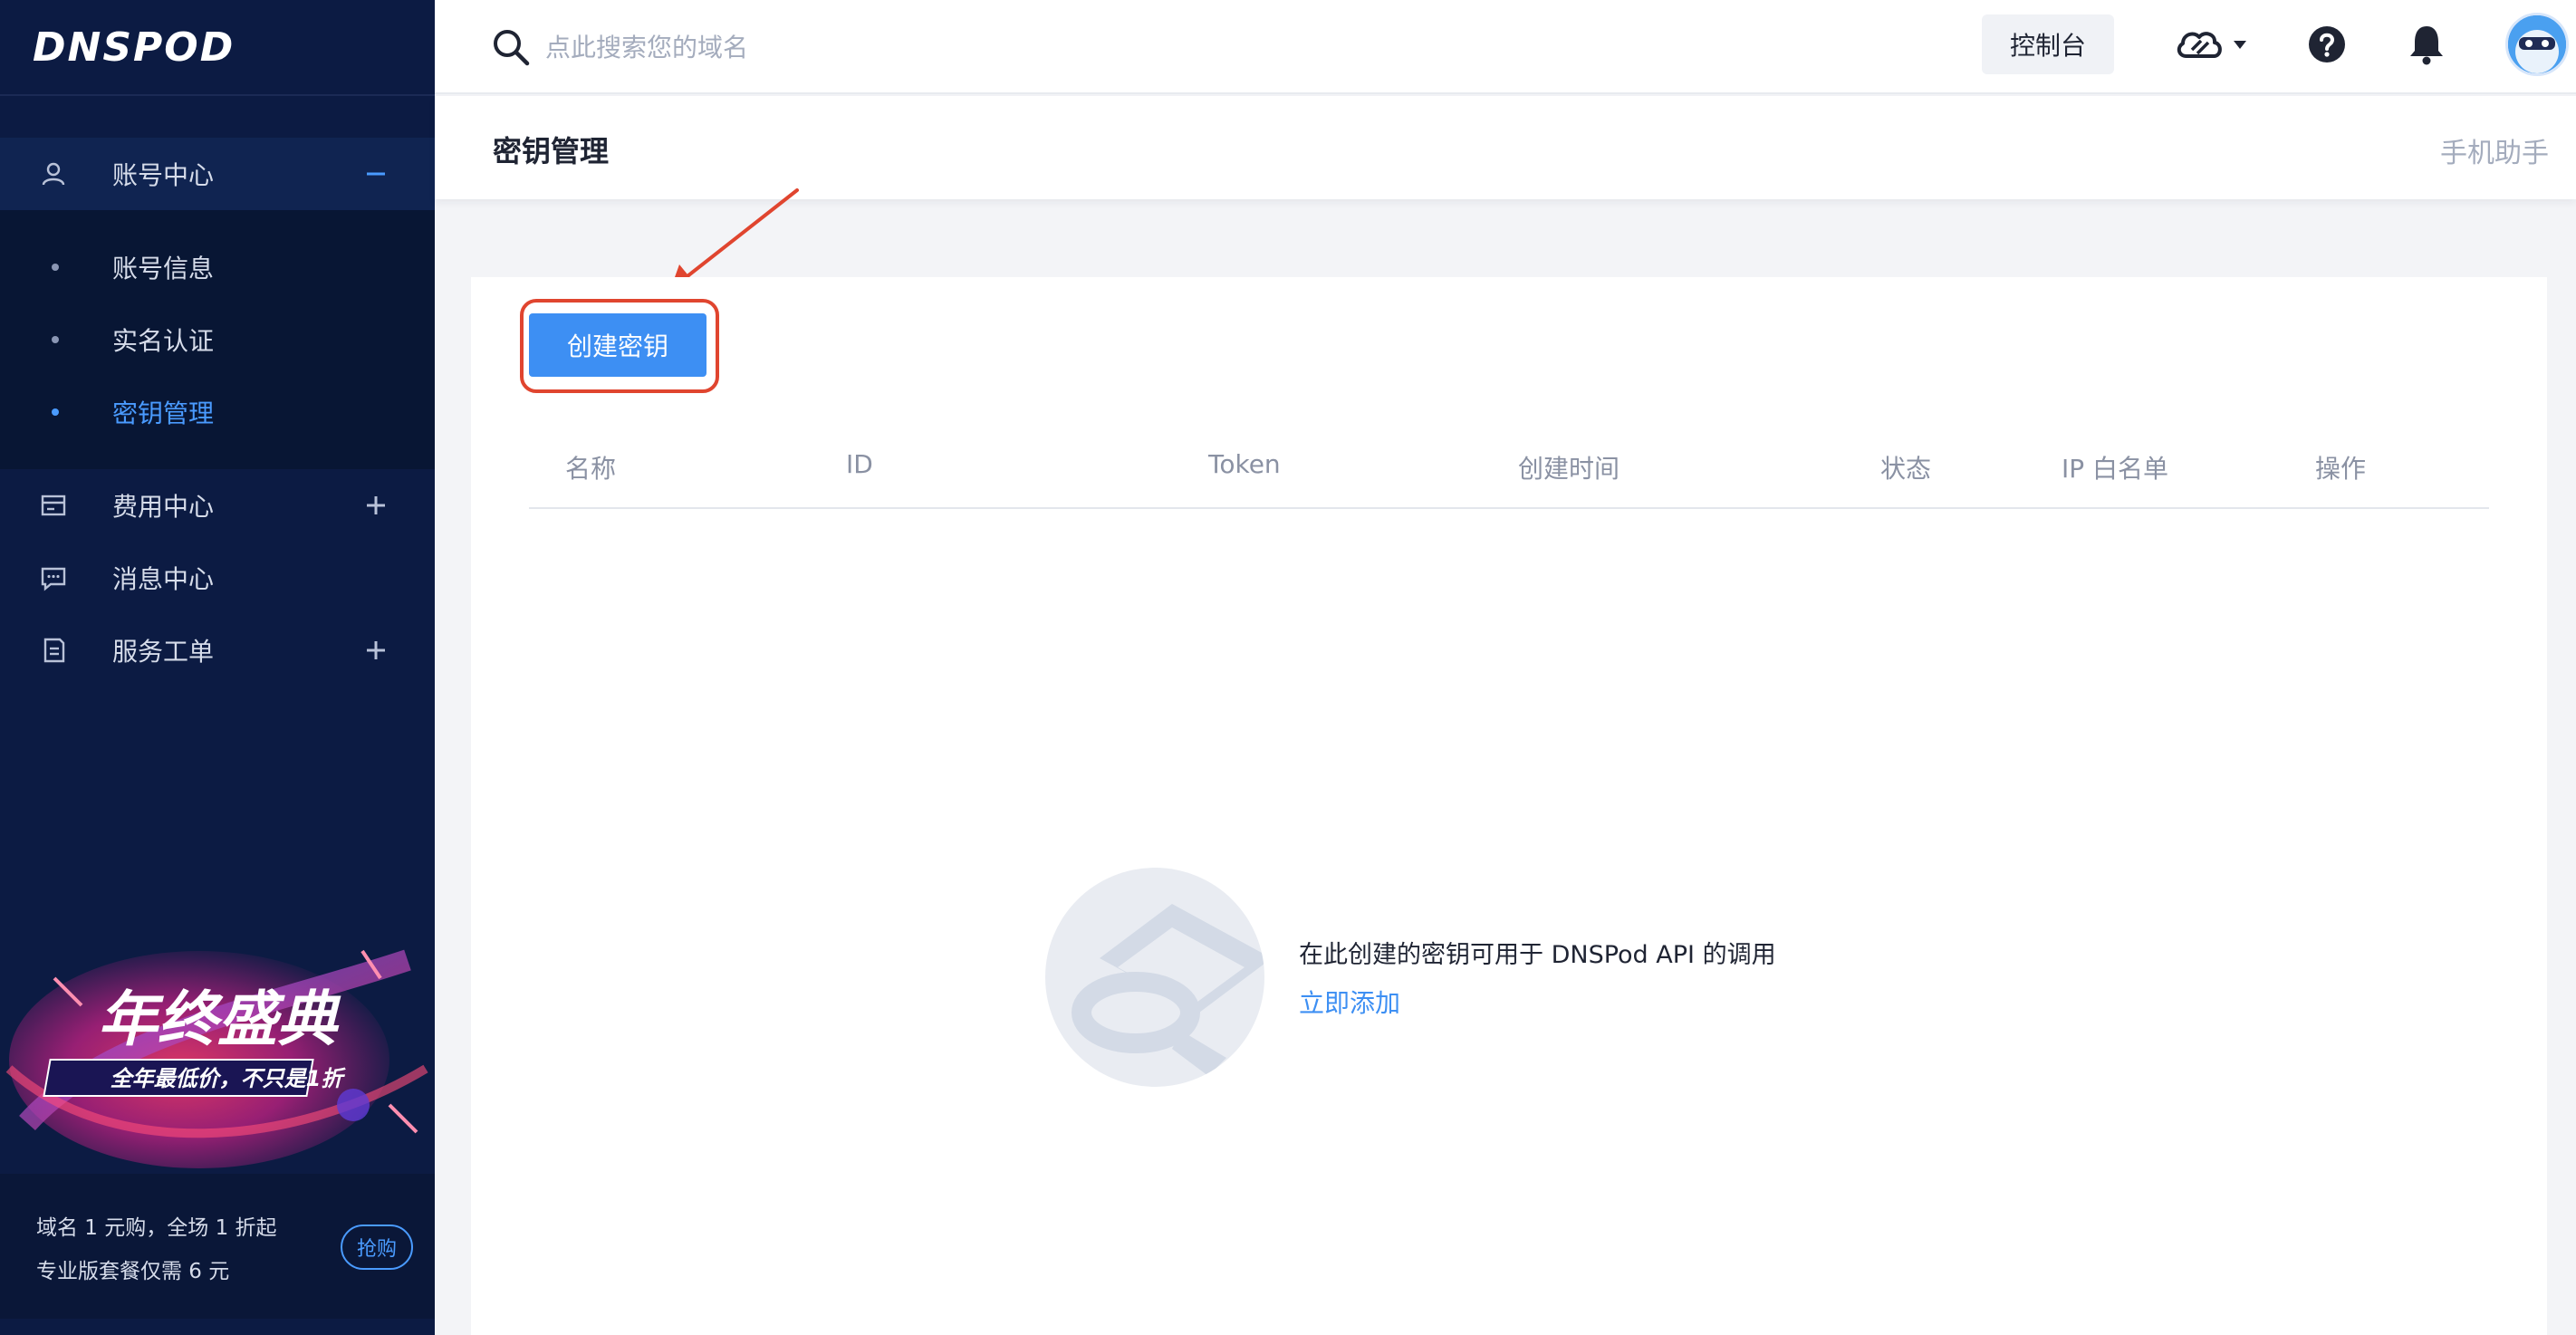 Image resolution: width=2576 pixels, height=1335 pixels. Describe the element at coordinates (217, 95) in the screenshot. I see `sidebar-divider` at that location.